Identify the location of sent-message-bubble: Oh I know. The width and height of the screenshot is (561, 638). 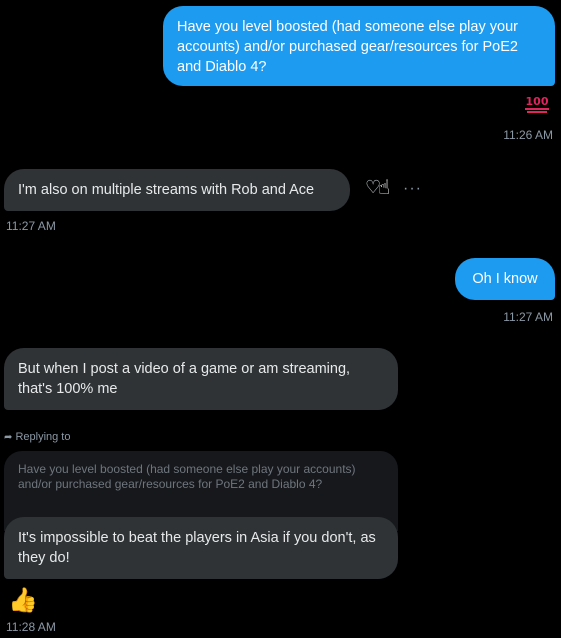
(505, 279).